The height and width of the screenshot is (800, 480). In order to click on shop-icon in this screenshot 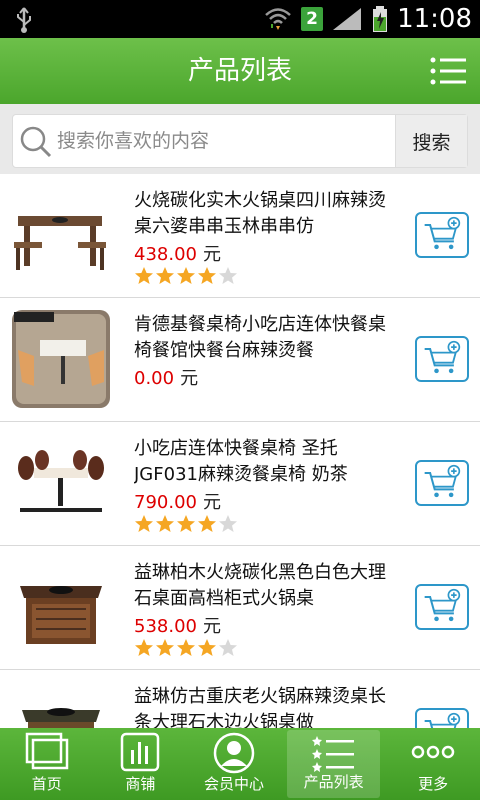, I will do `click(140, 752)`.